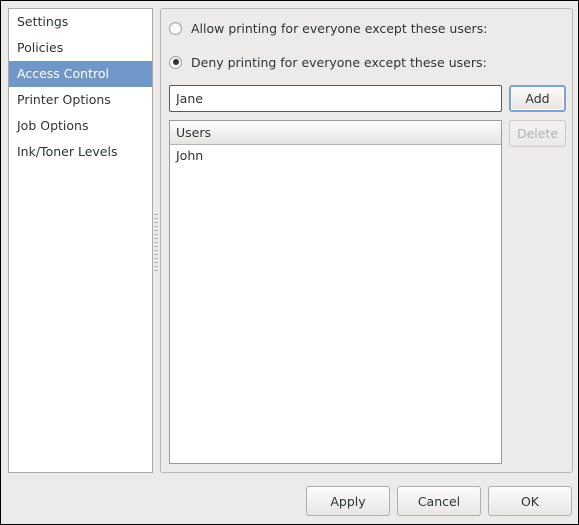  I want to click on sidebar-item-settings: Settings, so click(80, 22).